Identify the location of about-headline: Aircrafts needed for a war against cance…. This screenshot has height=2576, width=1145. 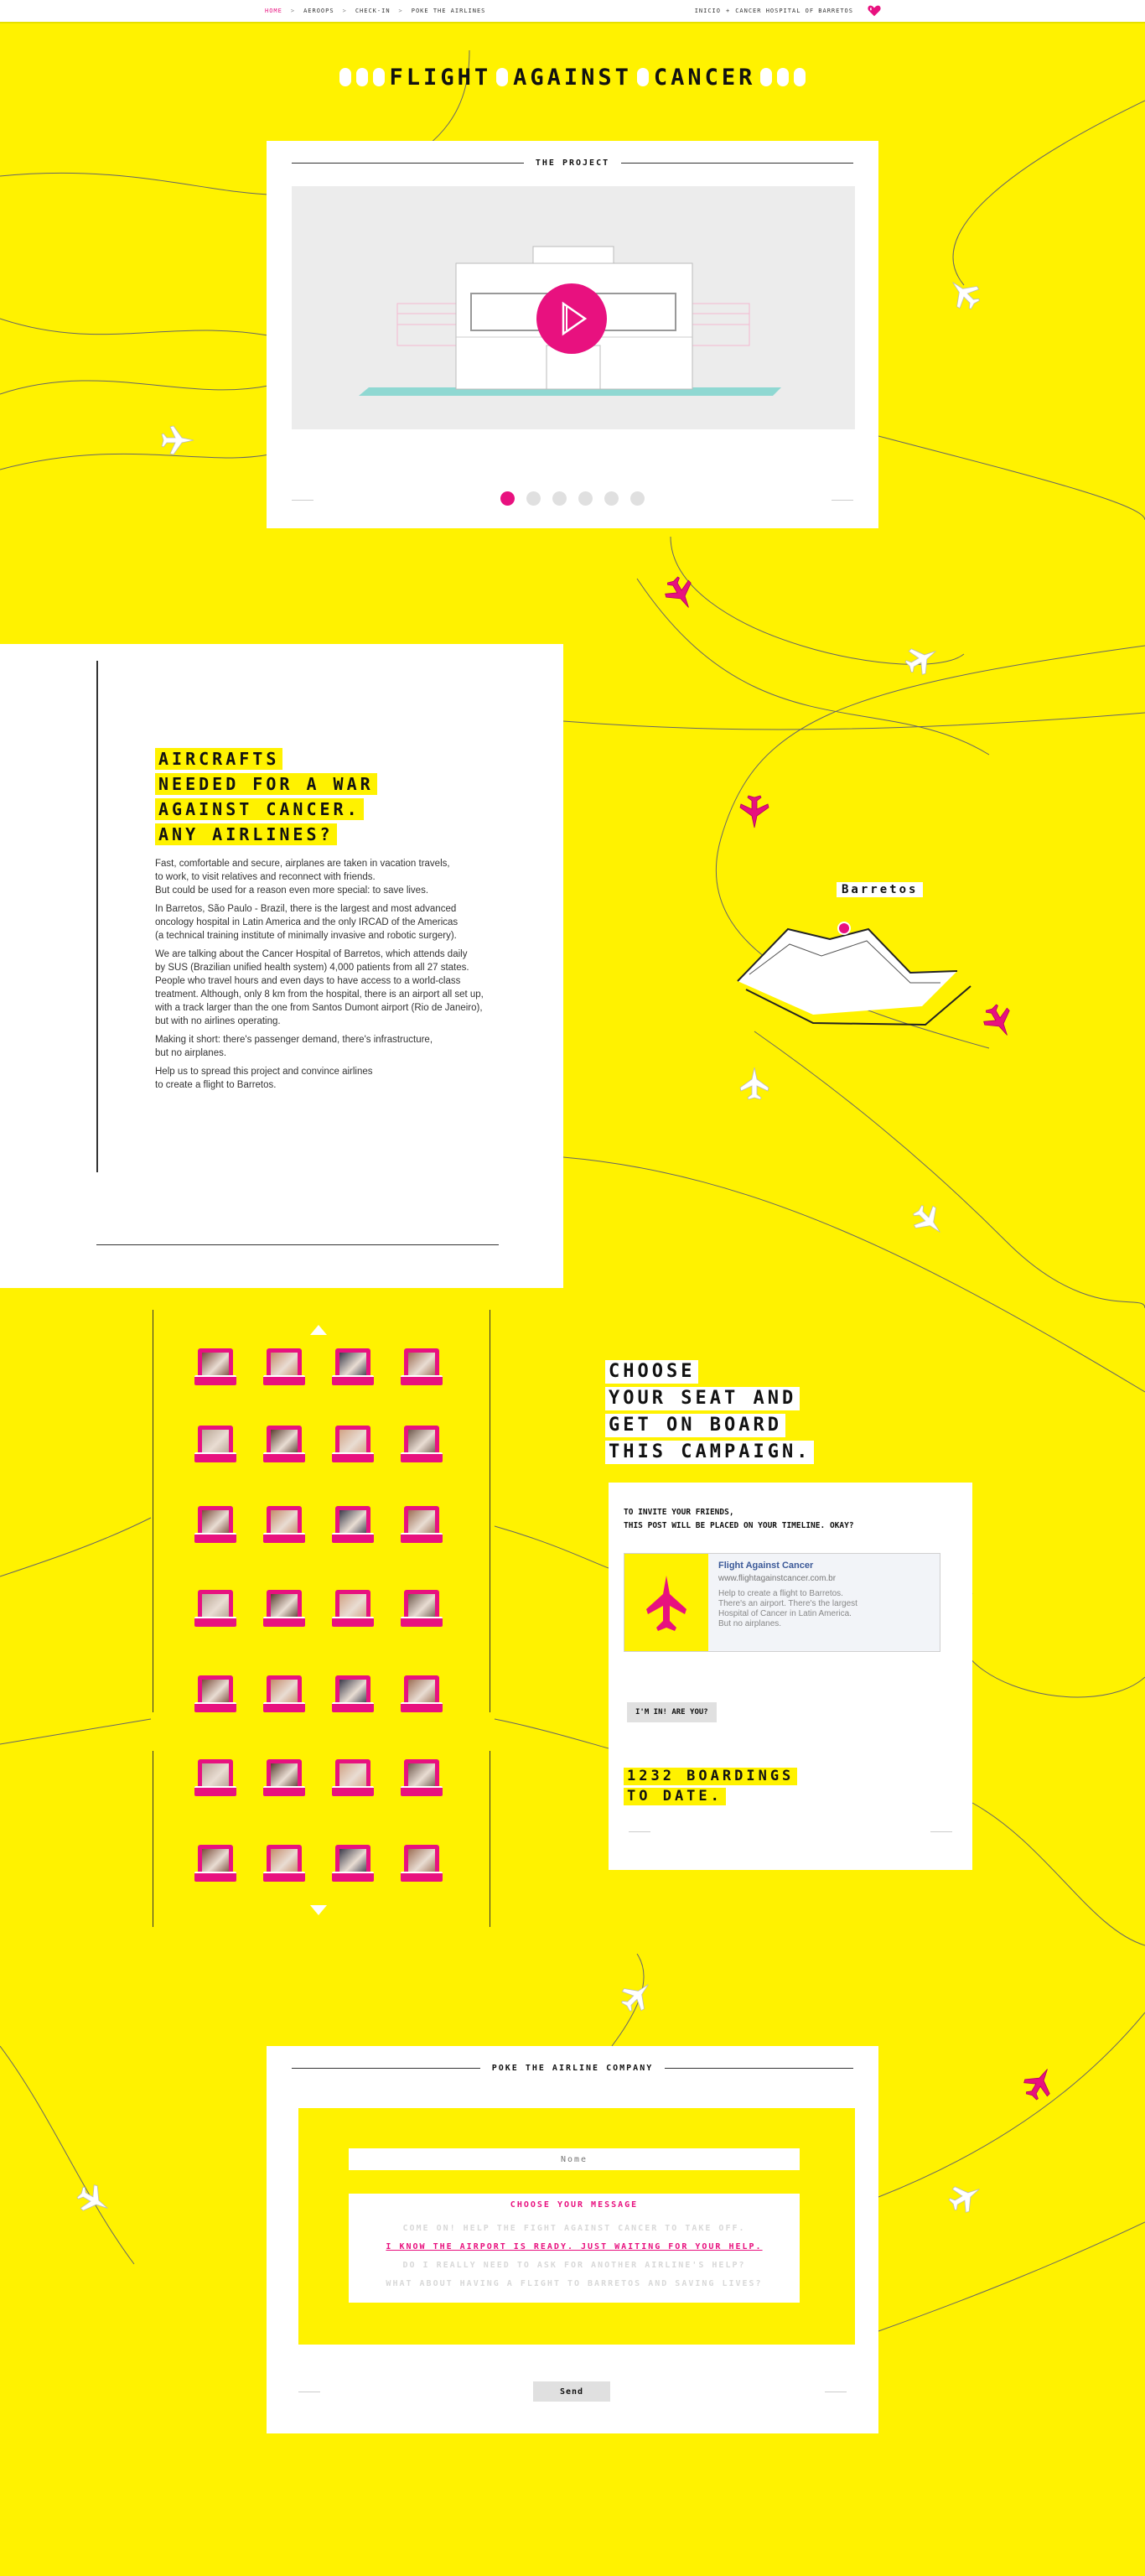
(266, 798).